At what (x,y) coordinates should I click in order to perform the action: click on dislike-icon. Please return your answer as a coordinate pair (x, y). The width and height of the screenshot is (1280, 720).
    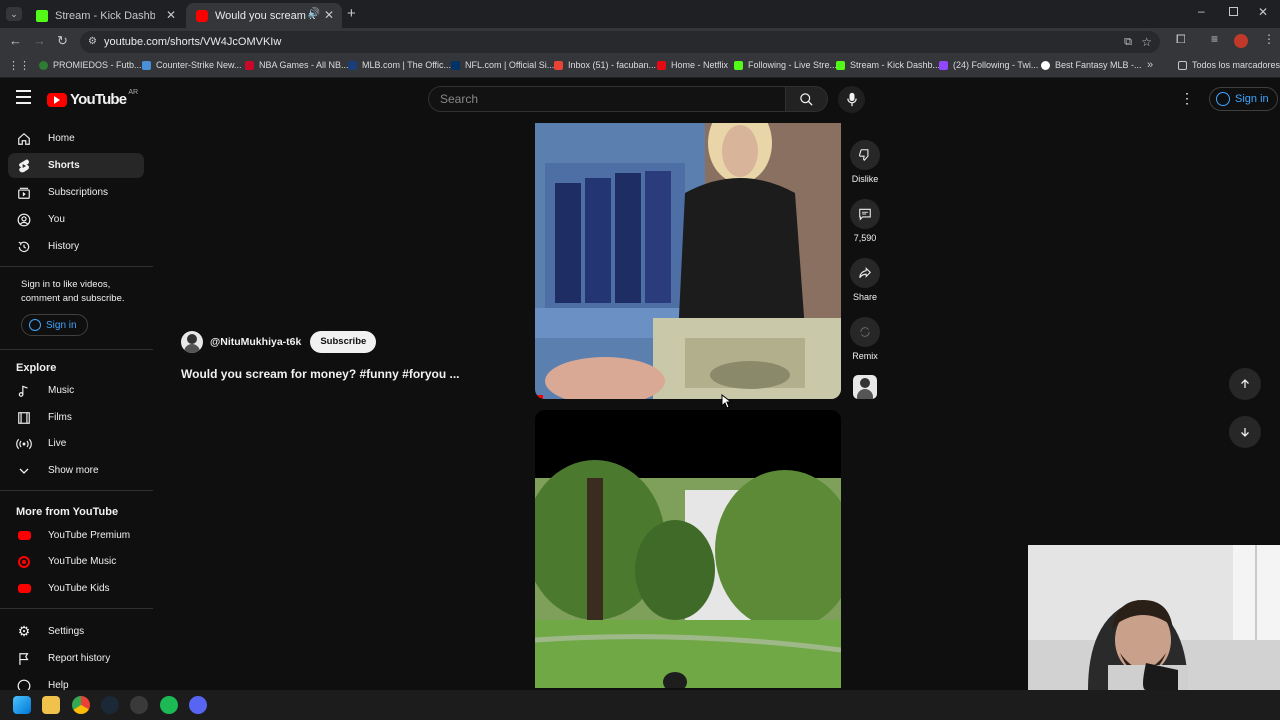
    Looking at the image, I should click on (865, 155).